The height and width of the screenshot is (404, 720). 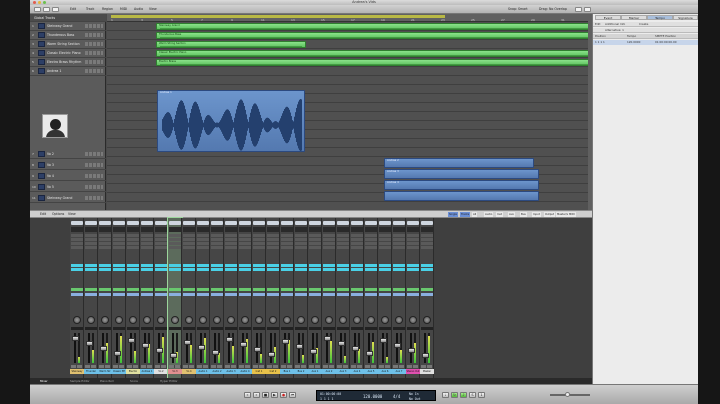 What do you see at coordinates (454, 395) in the screenshot?
I see `cycle-icon: ↻` at bounding box center [454, 395].